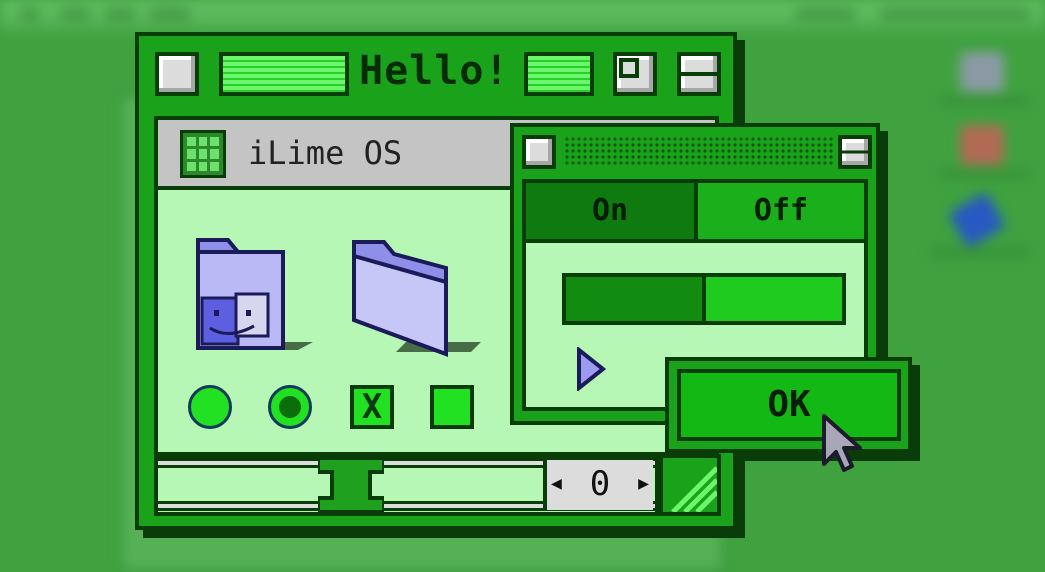  What do you see at coordinates (522, 15) in the screenshot?
I see `menu-bar` at bounding box center [522, 15].